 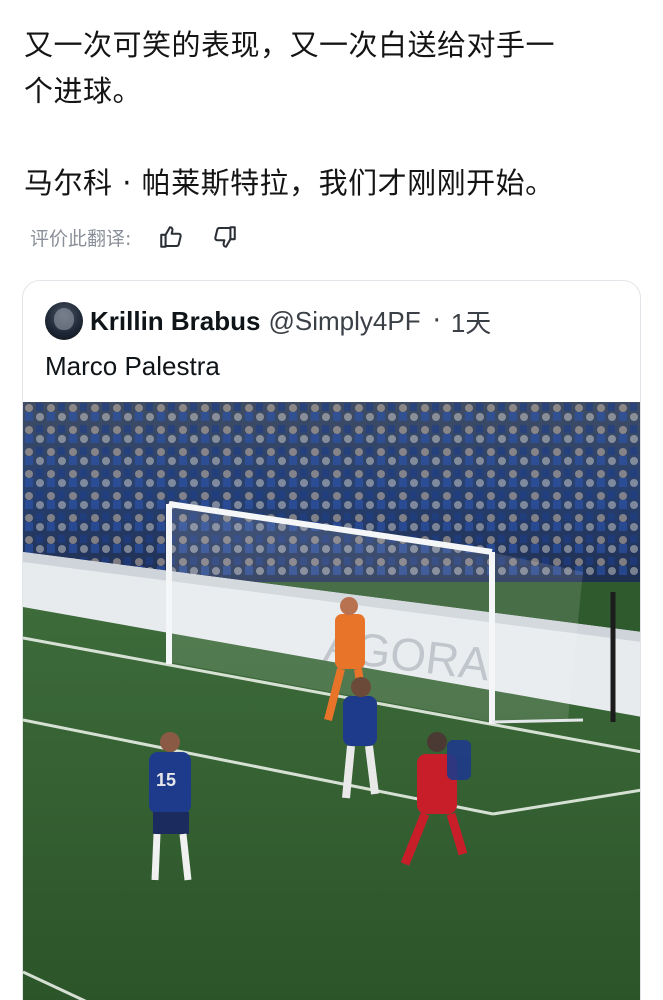 What do you see at coordinates (471, 321) in the screenshot?
I see `timestamp: 1天` at bounding box center [471, 321].